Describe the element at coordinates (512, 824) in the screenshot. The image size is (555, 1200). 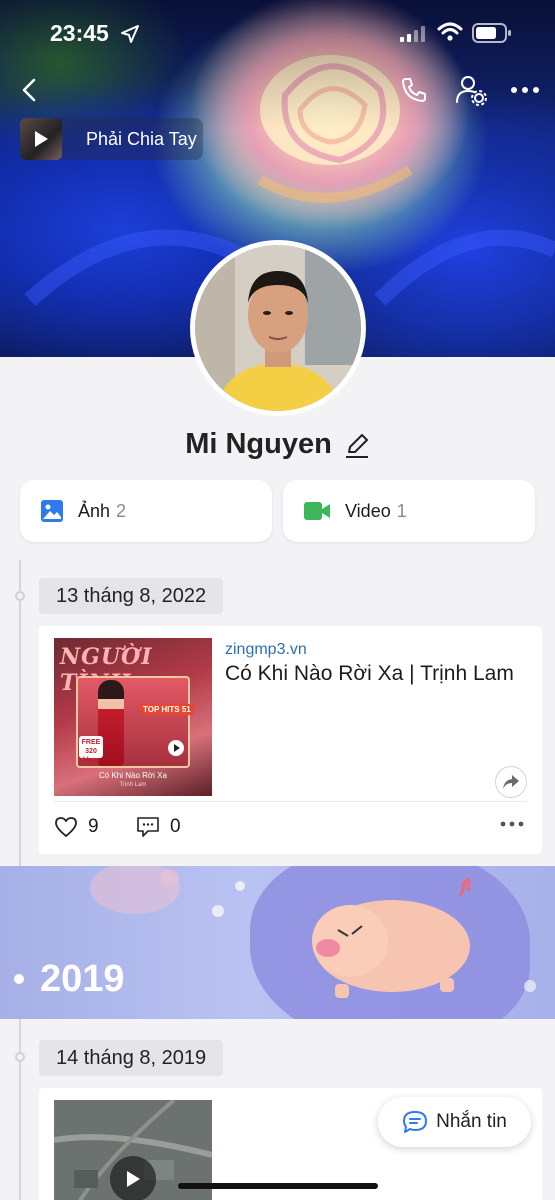
I see `post-more-icon` at that location.